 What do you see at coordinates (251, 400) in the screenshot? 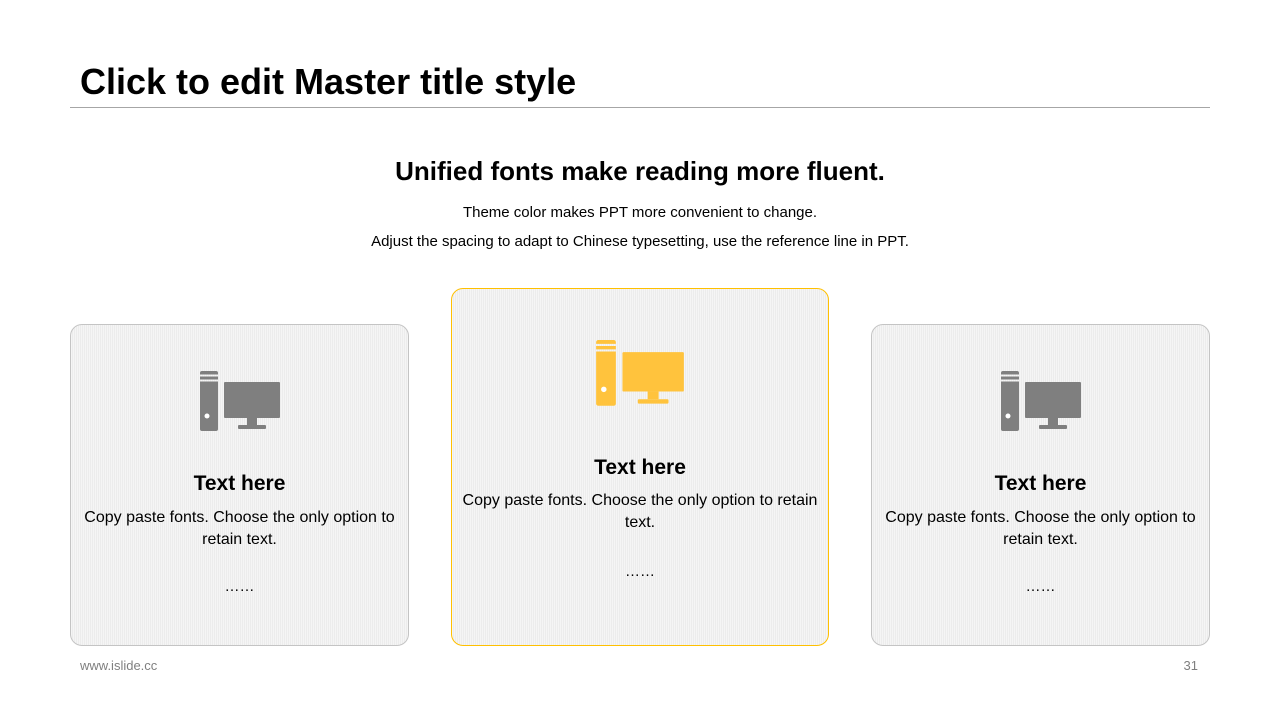
I see `computer-monitor-icon-shape` at bounding box center [251, 400].